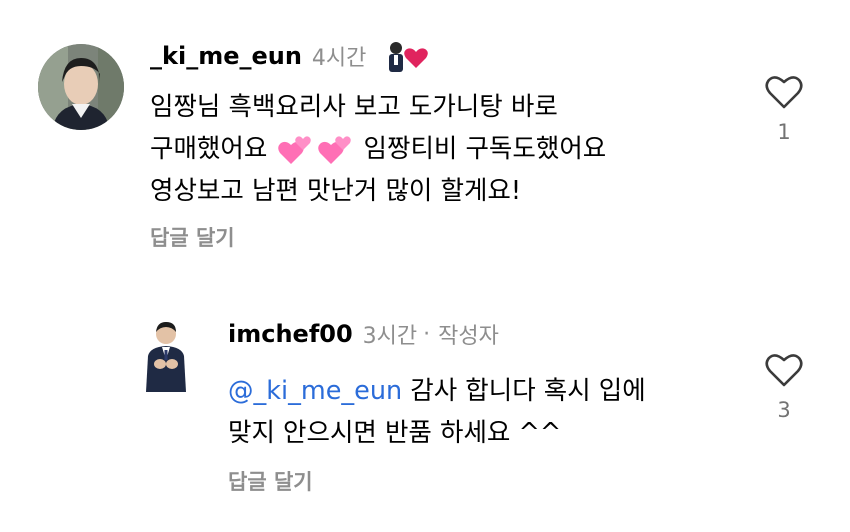  I want to click on author-label: 작성자, so click(468, 336).